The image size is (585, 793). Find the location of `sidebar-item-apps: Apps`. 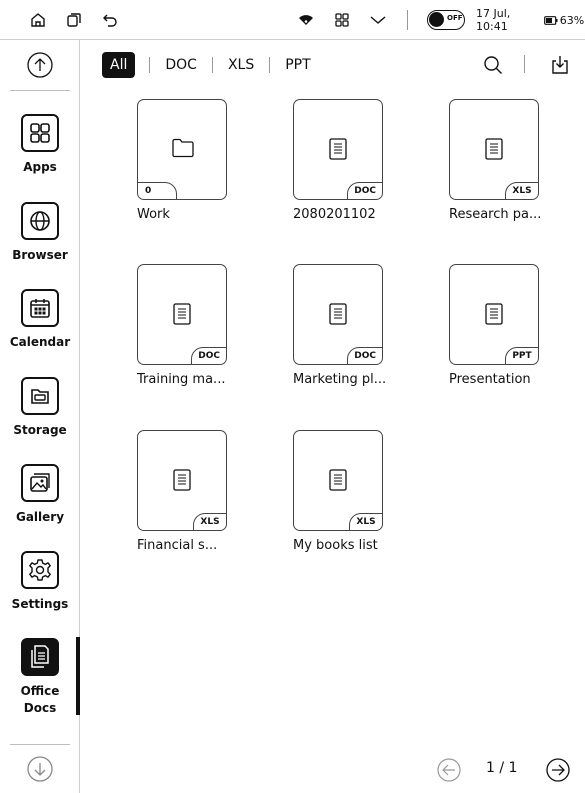

sidebar-item-apps: Apps is located at coordinates (40, 145).